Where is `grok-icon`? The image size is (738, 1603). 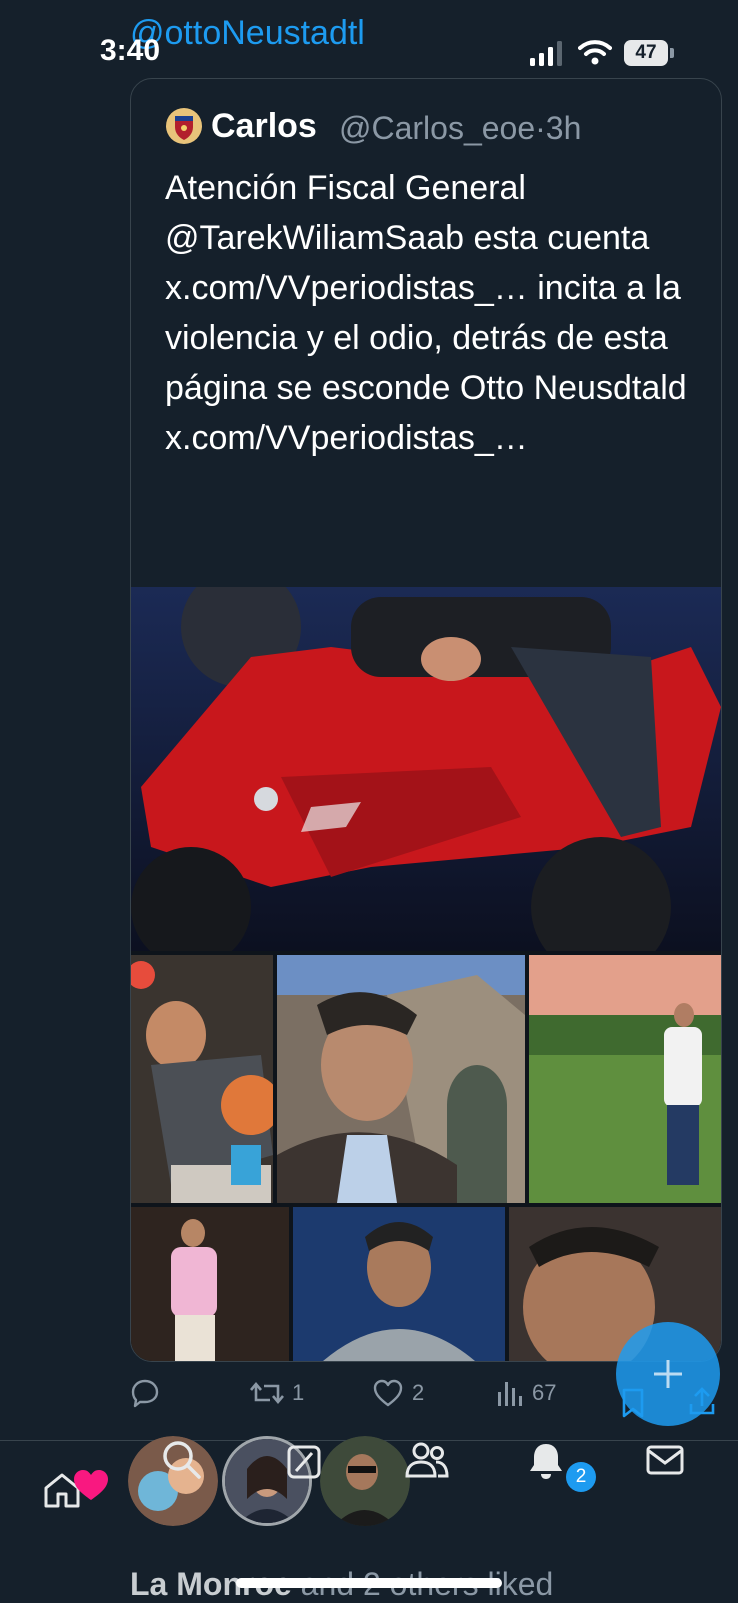
grok-icon is located at coordinates (304, 1462).